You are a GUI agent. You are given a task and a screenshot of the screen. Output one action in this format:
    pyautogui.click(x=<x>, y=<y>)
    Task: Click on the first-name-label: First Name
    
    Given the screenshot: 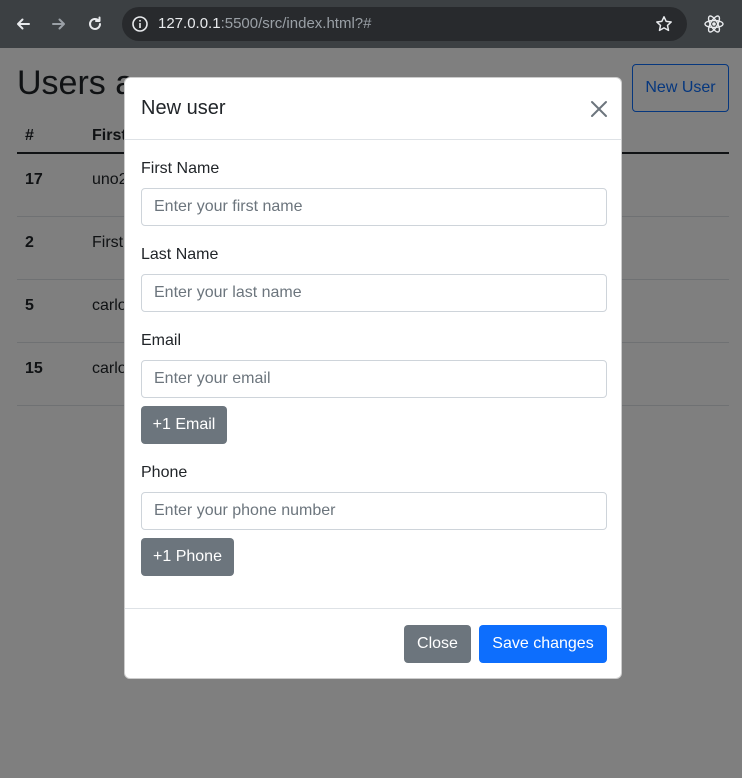 What is the action you would take?
    pyautogui.click(x=180, y=168)
    